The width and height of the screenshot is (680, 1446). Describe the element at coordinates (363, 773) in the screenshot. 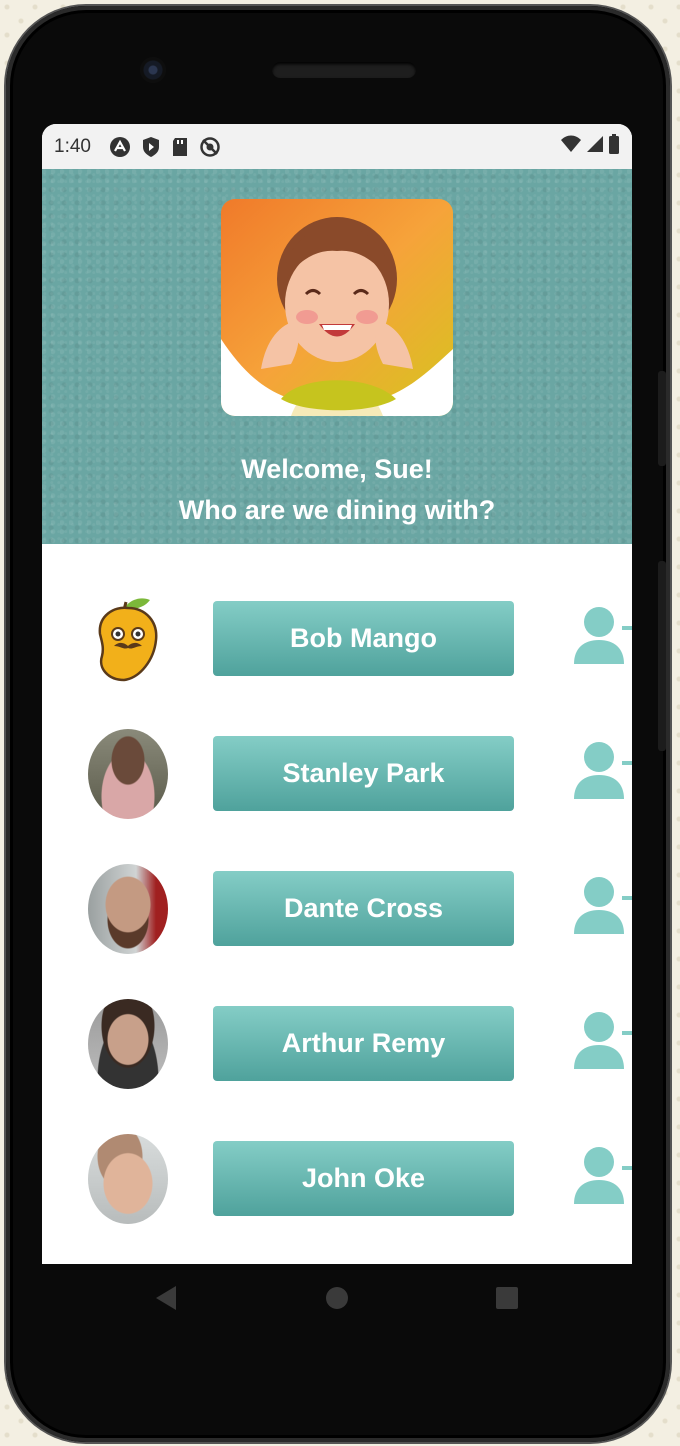

I see `contact-button-stanley-park: Stanley Park` at that location.